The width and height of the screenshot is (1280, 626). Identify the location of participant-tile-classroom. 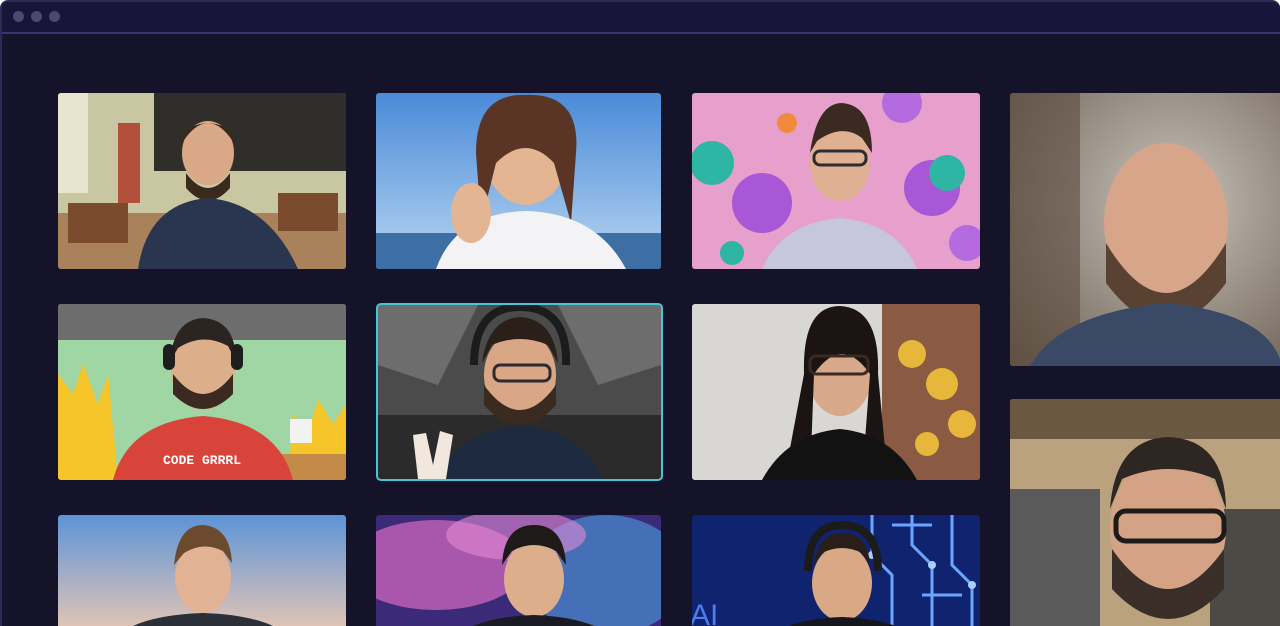
(202, 181).